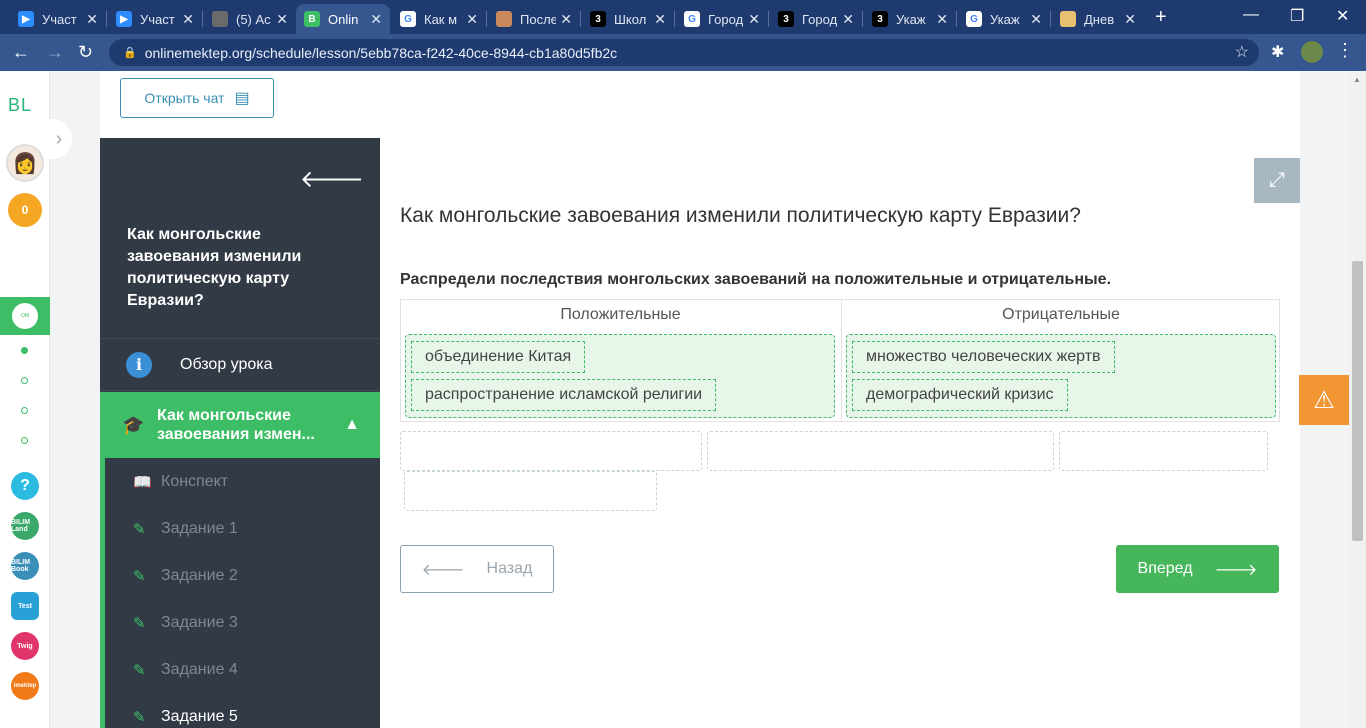 The image size is (1366, 728). I want to click on rail-expand-chevron-icon: ›, so click(59, 139).